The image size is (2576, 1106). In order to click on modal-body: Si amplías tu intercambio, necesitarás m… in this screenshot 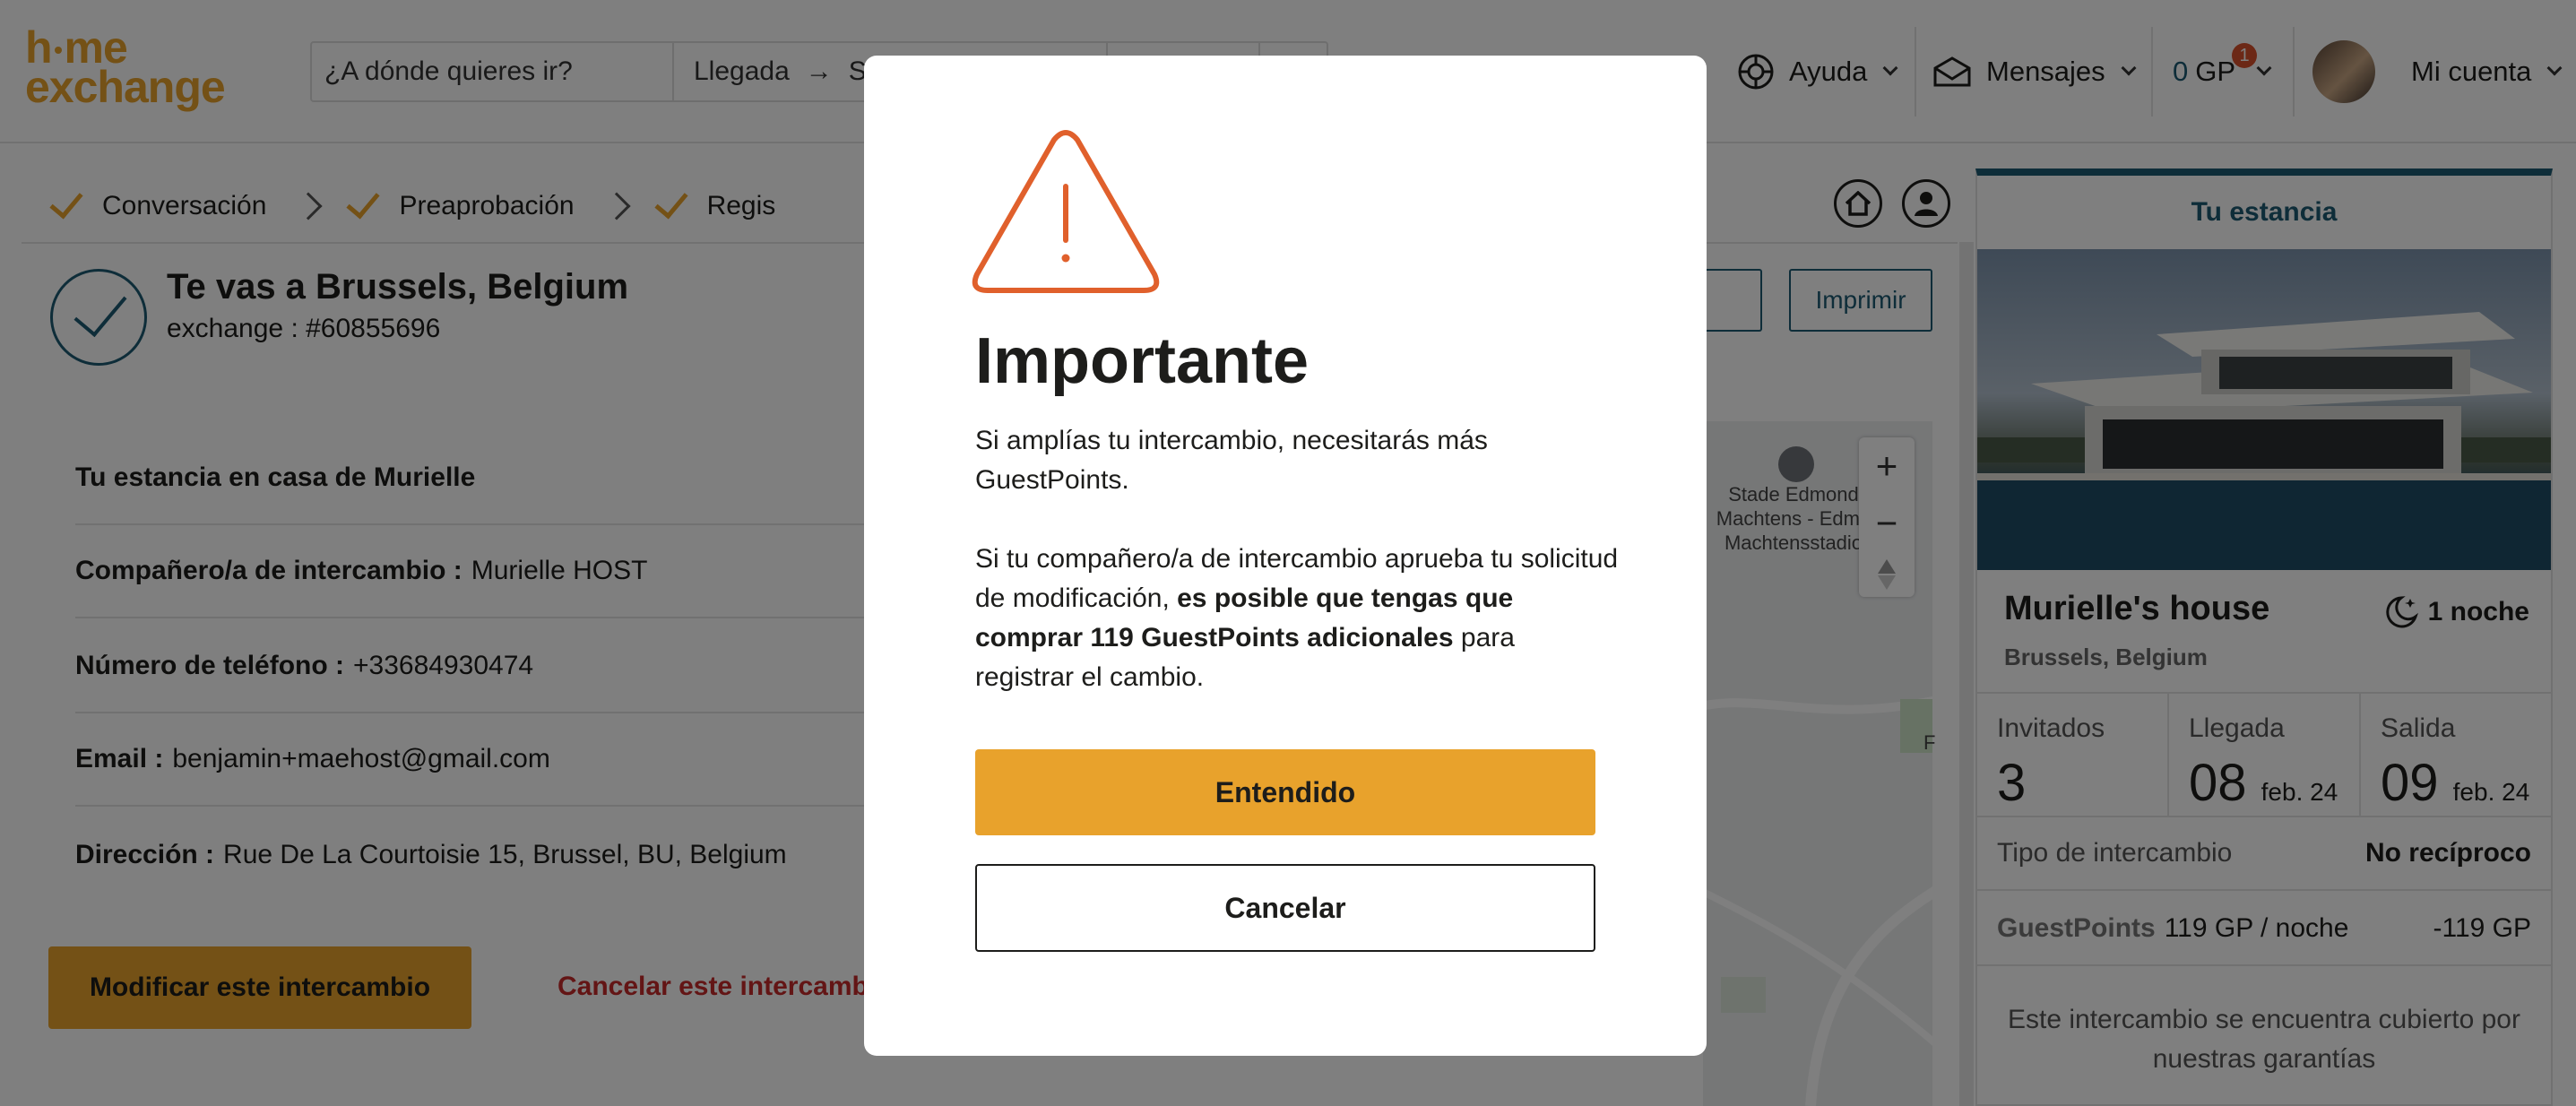, I will do `click(1298, 579)`.